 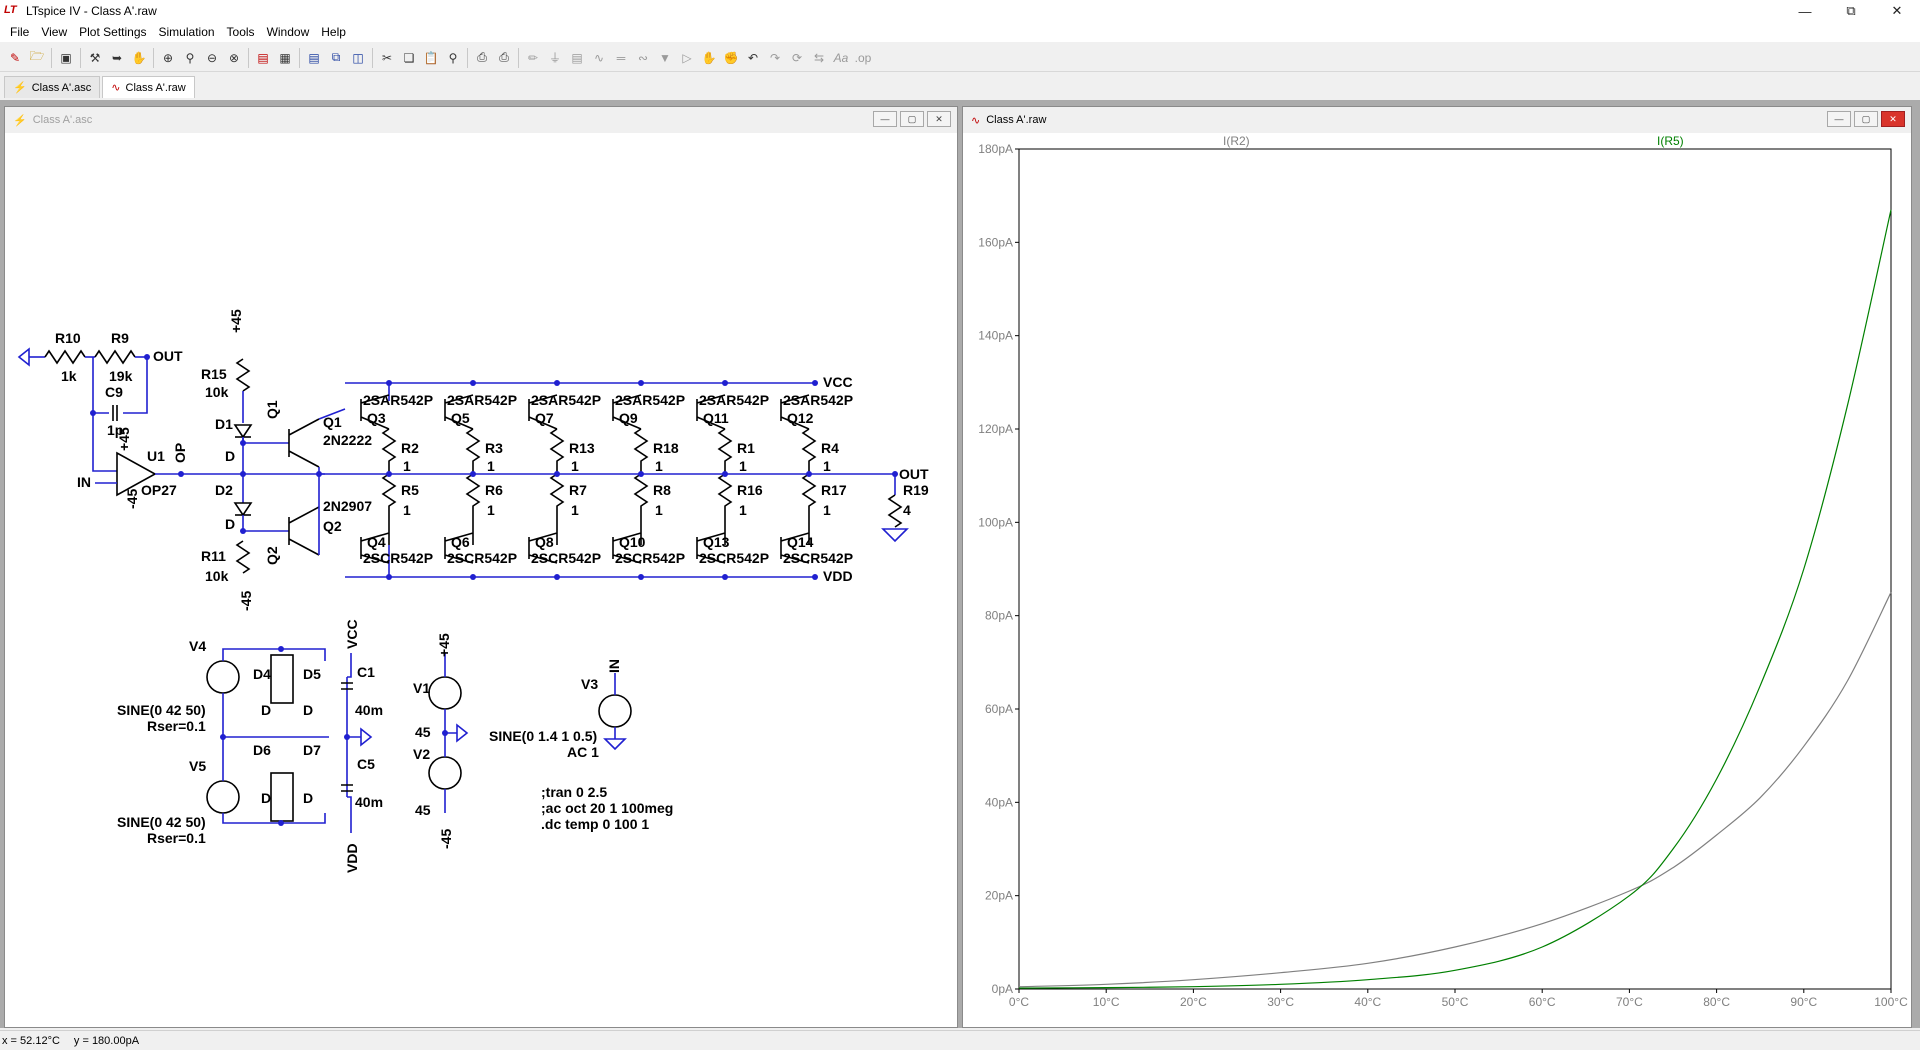 I want to click on text-icon: Aa, so click(x=841, y=58).